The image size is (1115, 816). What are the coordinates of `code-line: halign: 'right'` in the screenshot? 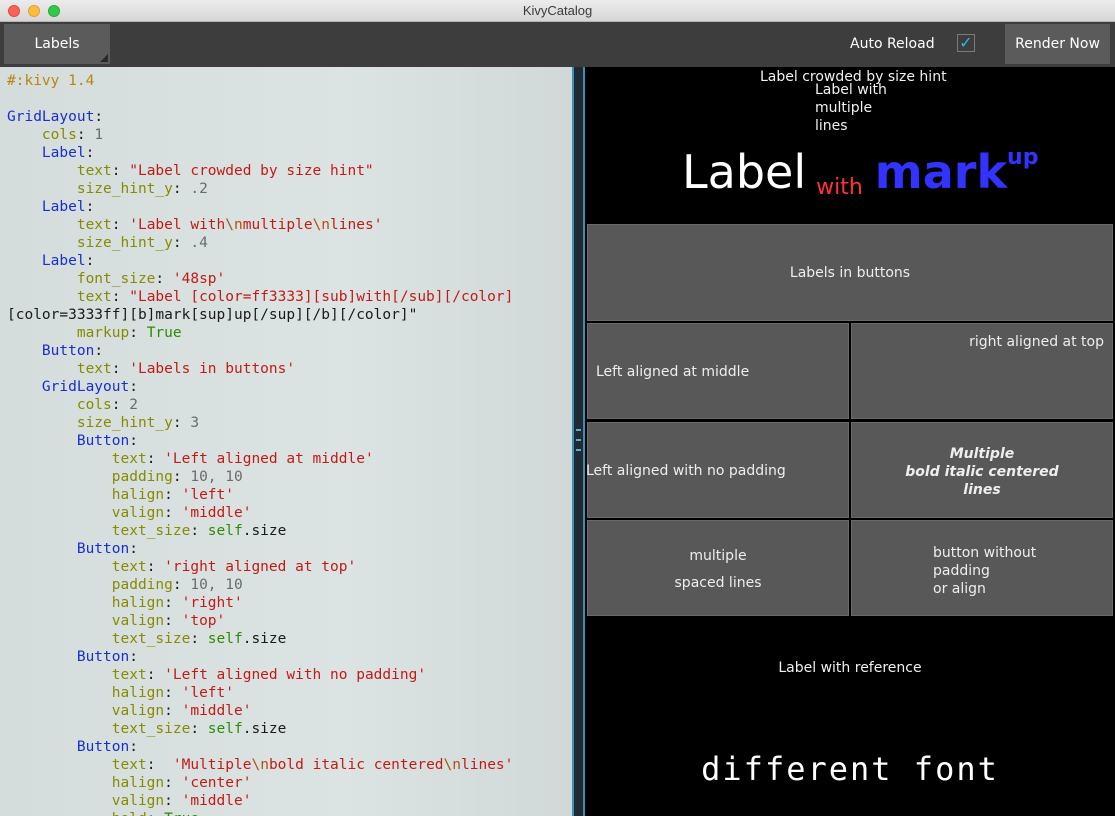 It's located at (289, 603).